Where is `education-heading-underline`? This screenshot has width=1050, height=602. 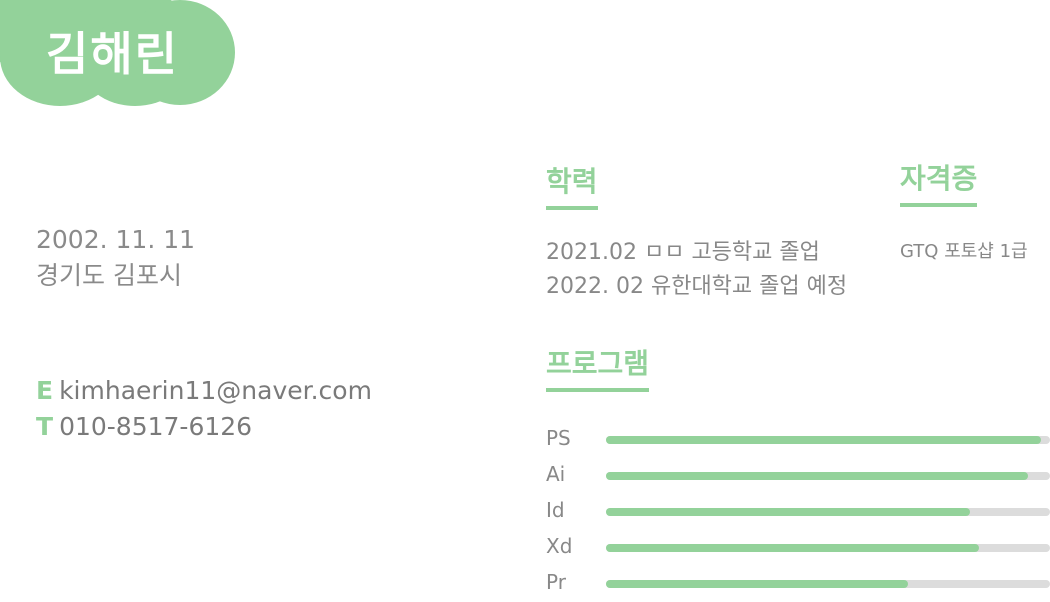 education-heading-underline is located at coordinates (572, 208).